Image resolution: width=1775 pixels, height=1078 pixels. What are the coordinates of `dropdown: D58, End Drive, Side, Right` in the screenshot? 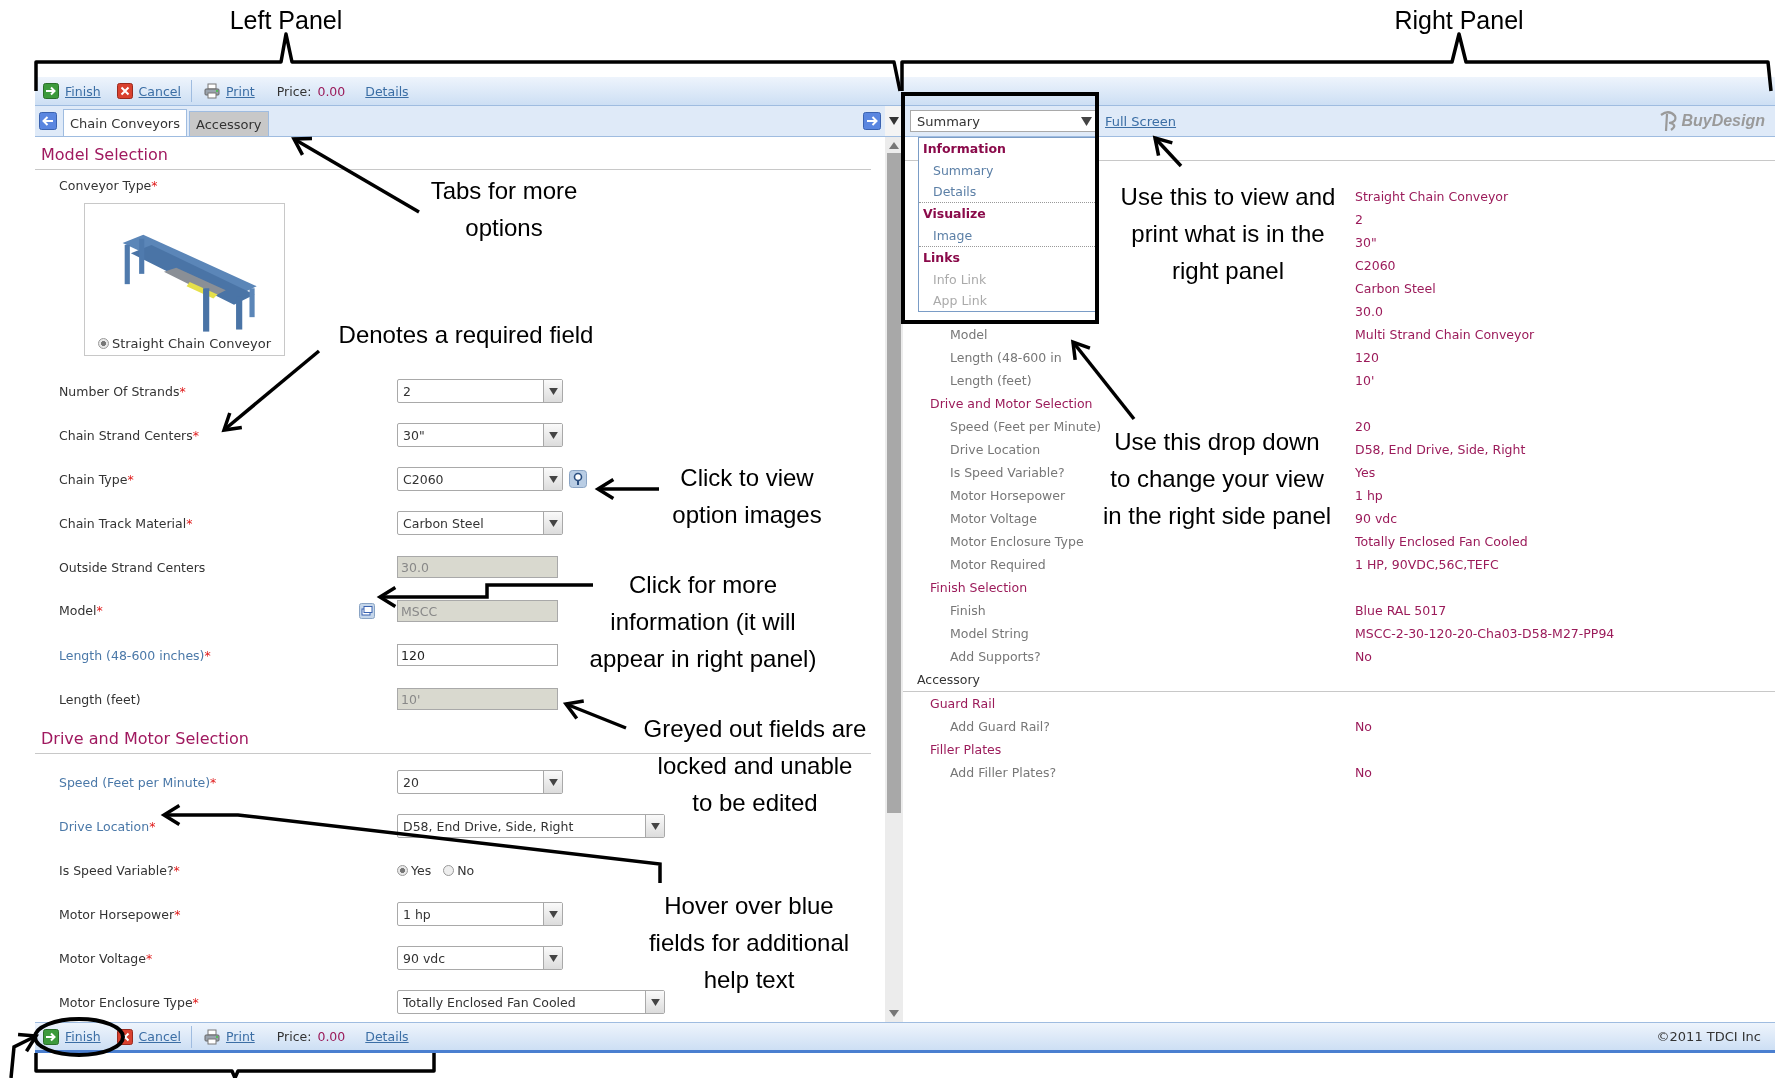 It's located at (531, 826).